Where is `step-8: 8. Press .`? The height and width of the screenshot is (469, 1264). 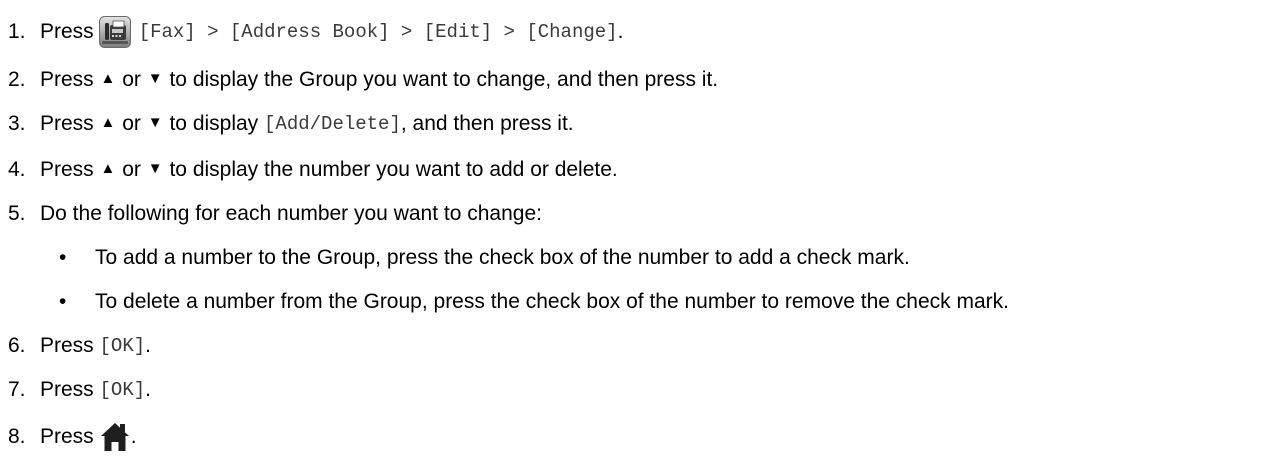 step-8: 8. Press . is located at coordinates (72, 437).